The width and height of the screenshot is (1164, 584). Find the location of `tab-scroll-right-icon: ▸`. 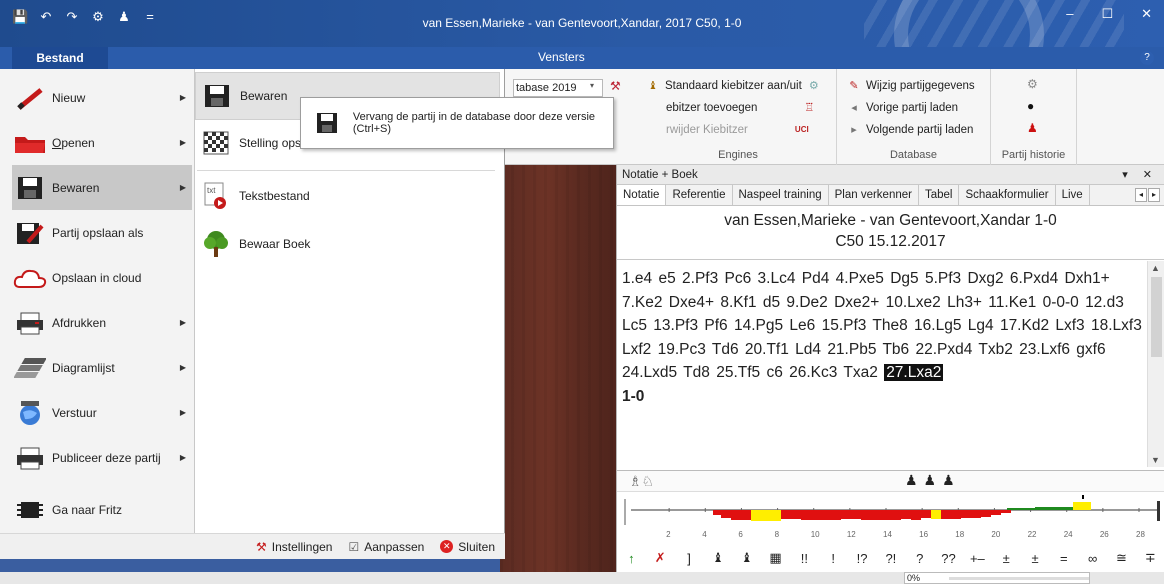

tab-scroll-right-icon: ▸ is located at coordinates (1154, 195).